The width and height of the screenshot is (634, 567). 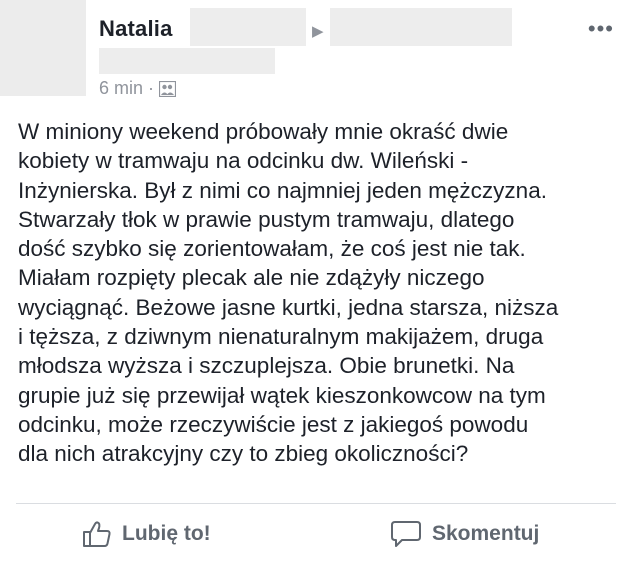 What do you see at coordinates (121, 88) in the screenshot?
I see `post-timestamp: 6 min` at bounding box center [121, 88].